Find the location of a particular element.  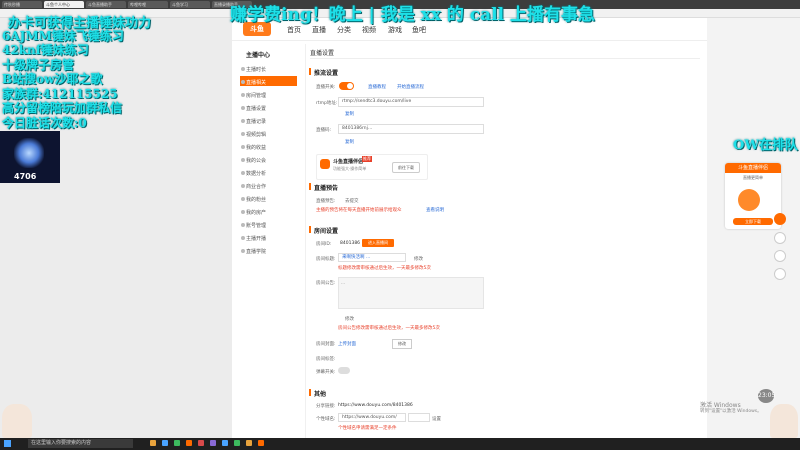

rtmp-label: rtmp地址: is located at coordinates (327, 103).